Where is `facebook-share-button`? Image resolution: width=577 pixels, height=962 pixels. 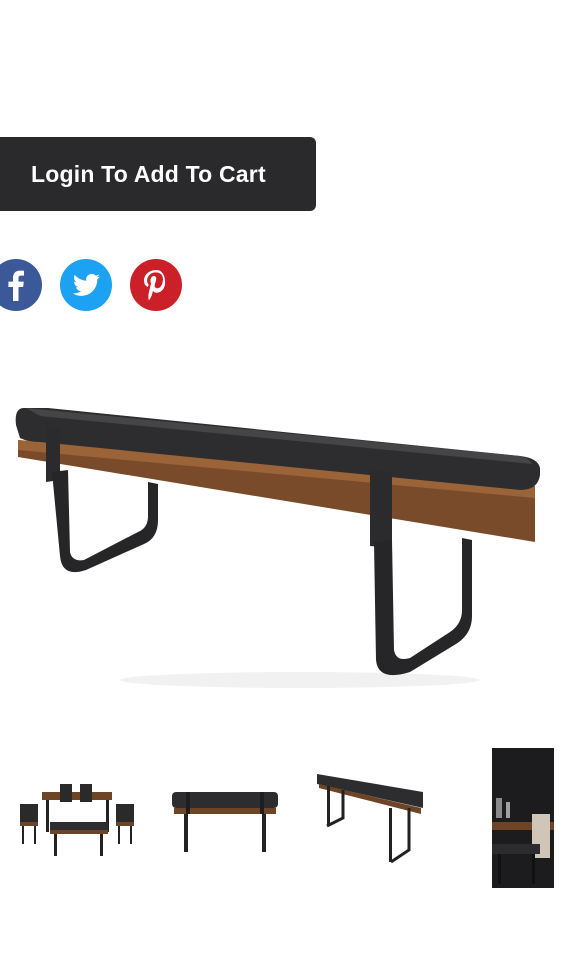
facebook-share-button is located at coordinates (21, 285).